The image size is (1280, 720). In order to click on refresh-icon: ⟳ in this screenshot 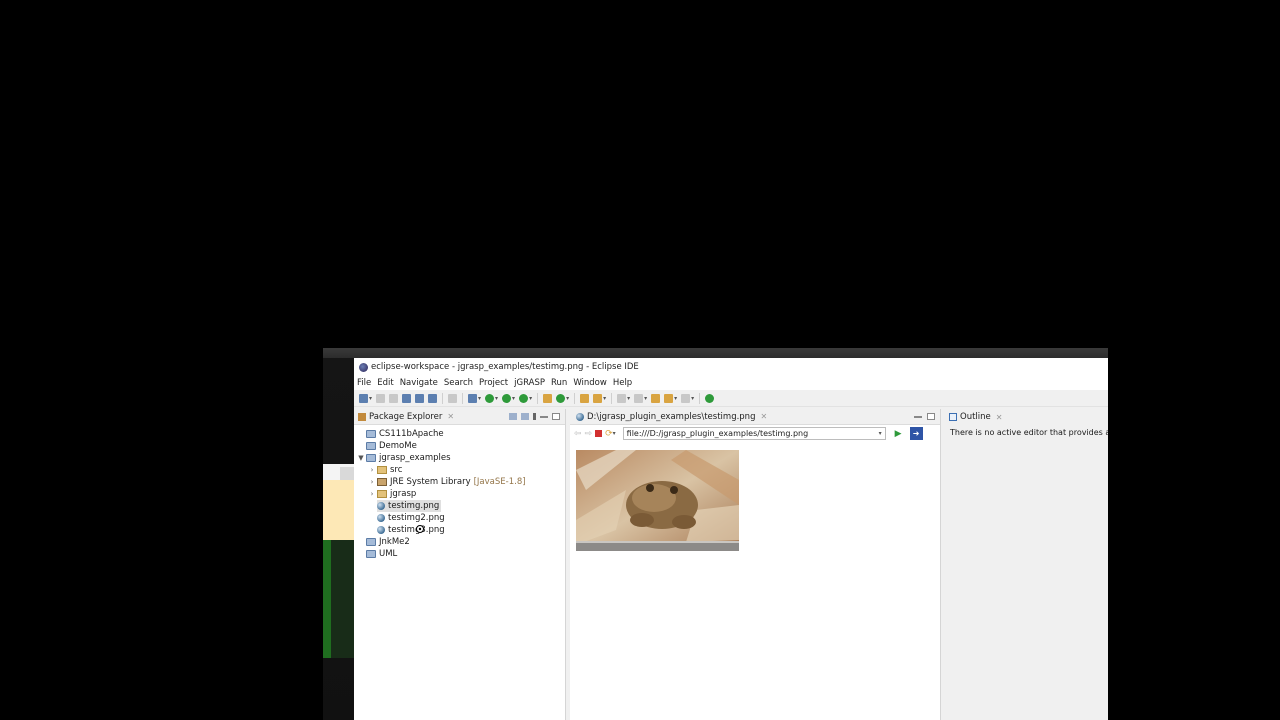, I will do `click(609, 434)`.